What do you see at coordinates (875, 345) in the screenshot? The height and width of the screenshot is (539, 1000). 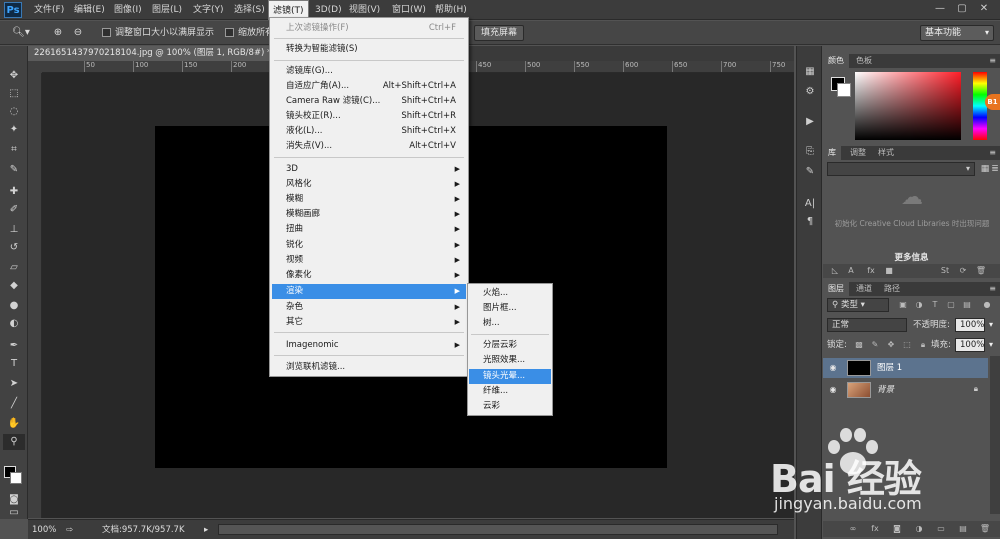 I see `lock-pixels-icon: ✎` at bounding box center [875, 345].